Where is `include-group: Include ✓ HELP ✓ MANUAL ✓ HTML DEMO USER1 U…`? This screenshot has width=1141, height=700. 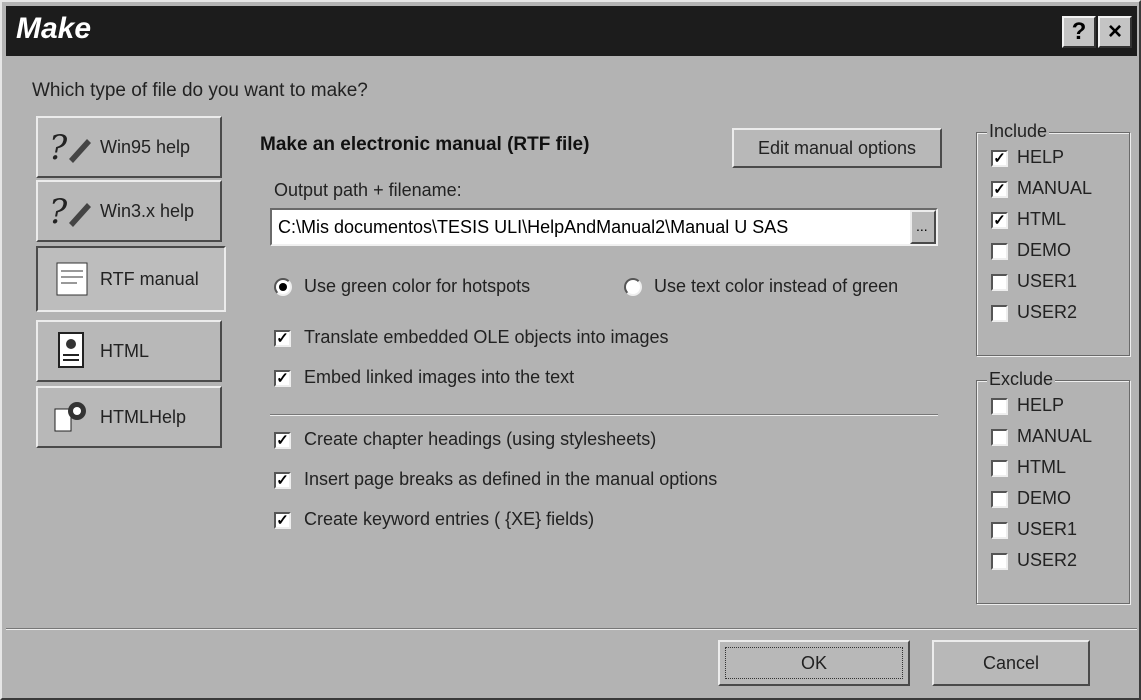 include-group: Include ✓ HELP ✓ MANUAL ✓ HTML DEMO USER1 U… is located at coordinates (1053, 238).